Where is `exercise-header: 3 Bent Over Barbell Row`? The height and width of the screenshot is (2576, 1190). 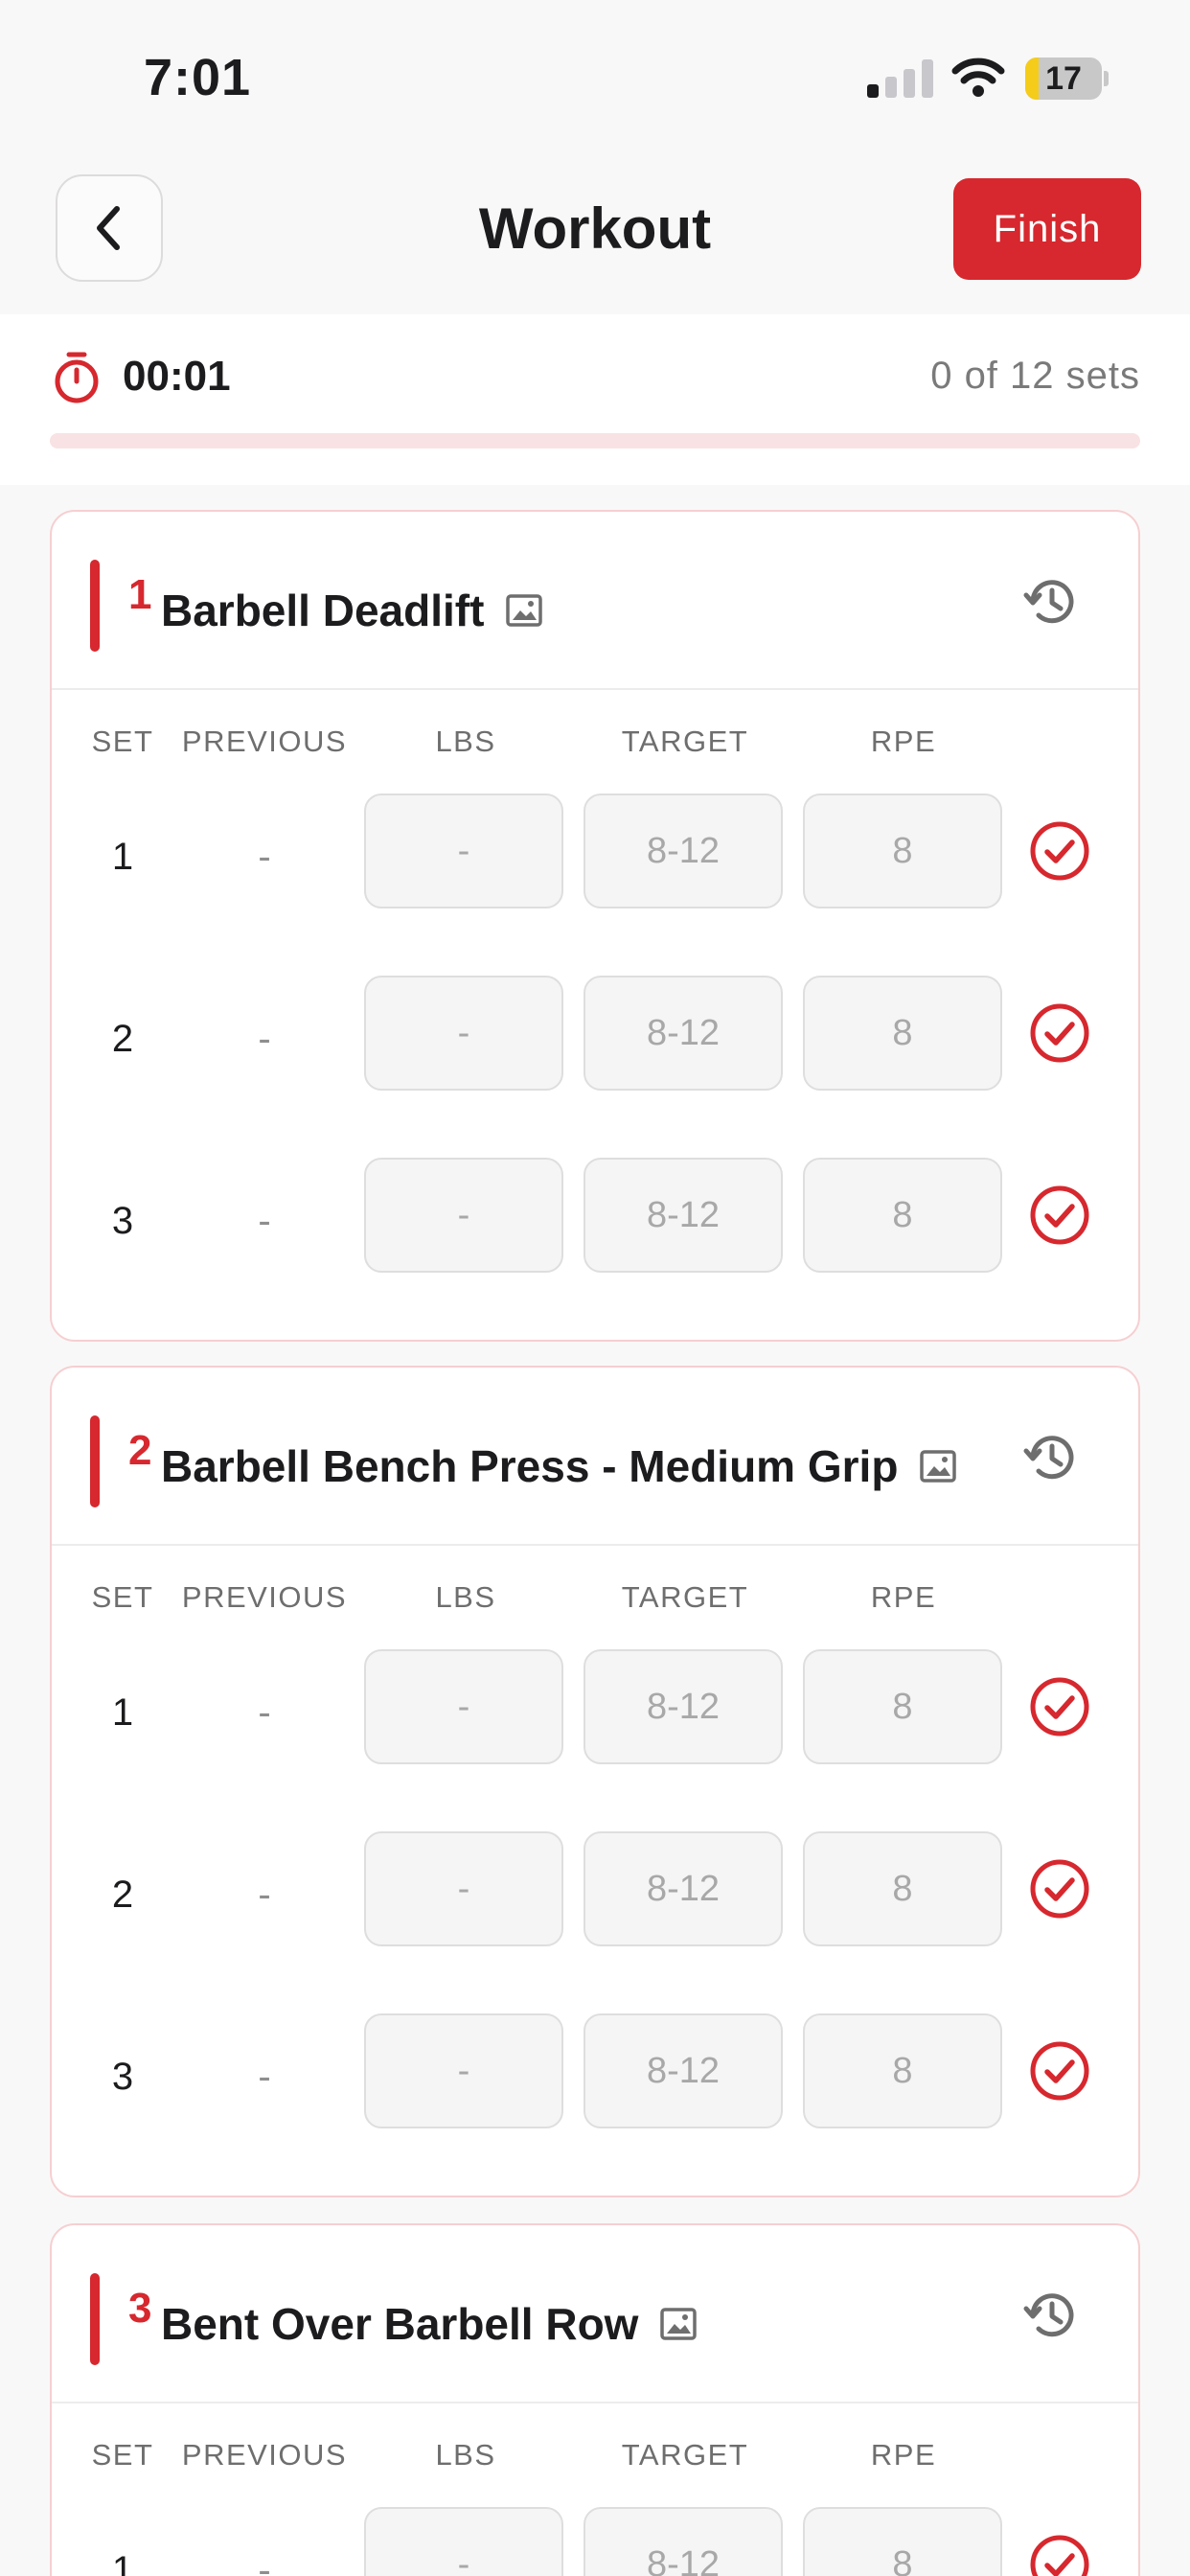
exercise-header: 3 Bent Over Barbell Row is located at coordinates (595, 2314).